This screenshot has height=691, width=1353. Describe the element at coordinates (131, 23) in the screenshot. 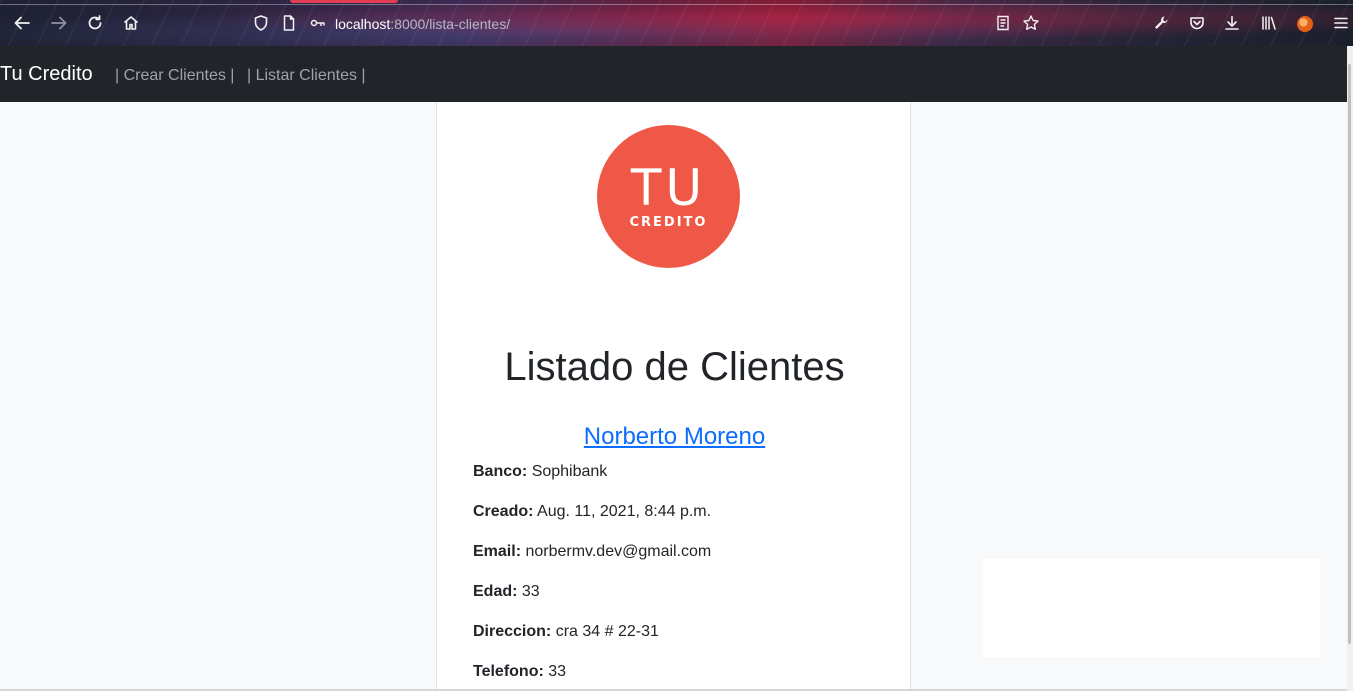

I see `home-icon` at that location.